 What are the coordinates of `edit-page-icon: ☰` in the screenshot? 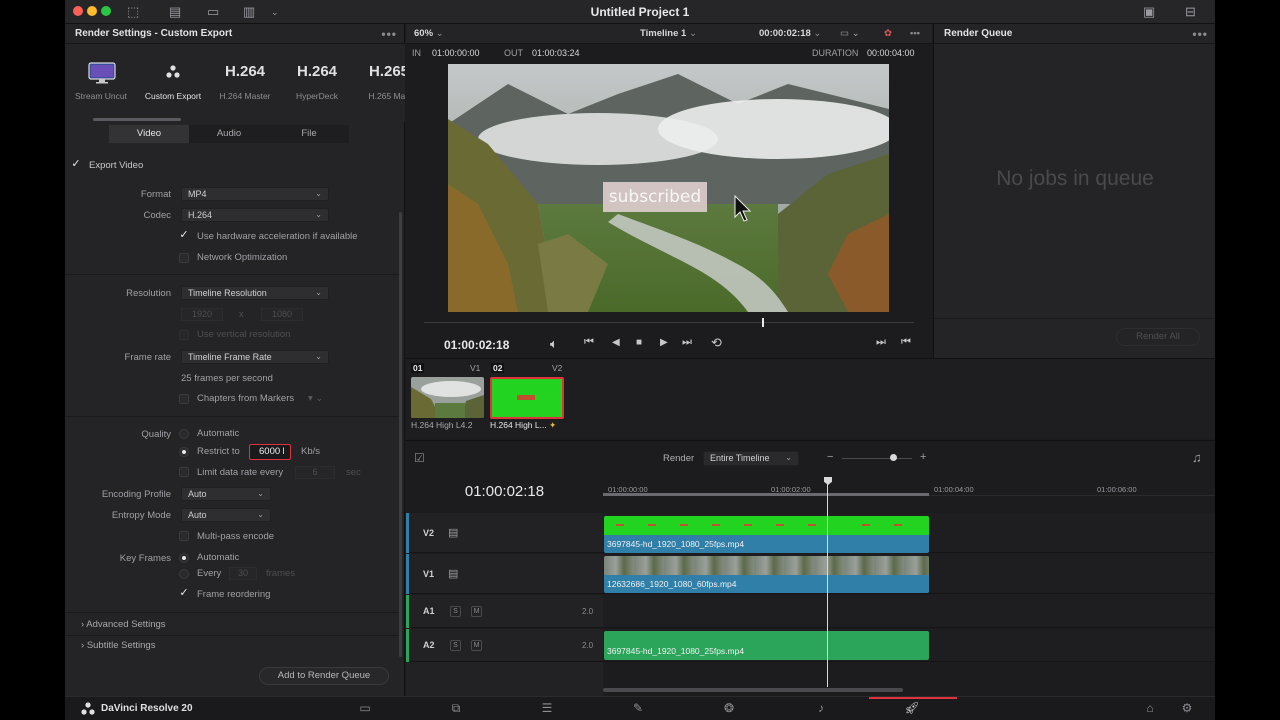 It's located at (547, 708).